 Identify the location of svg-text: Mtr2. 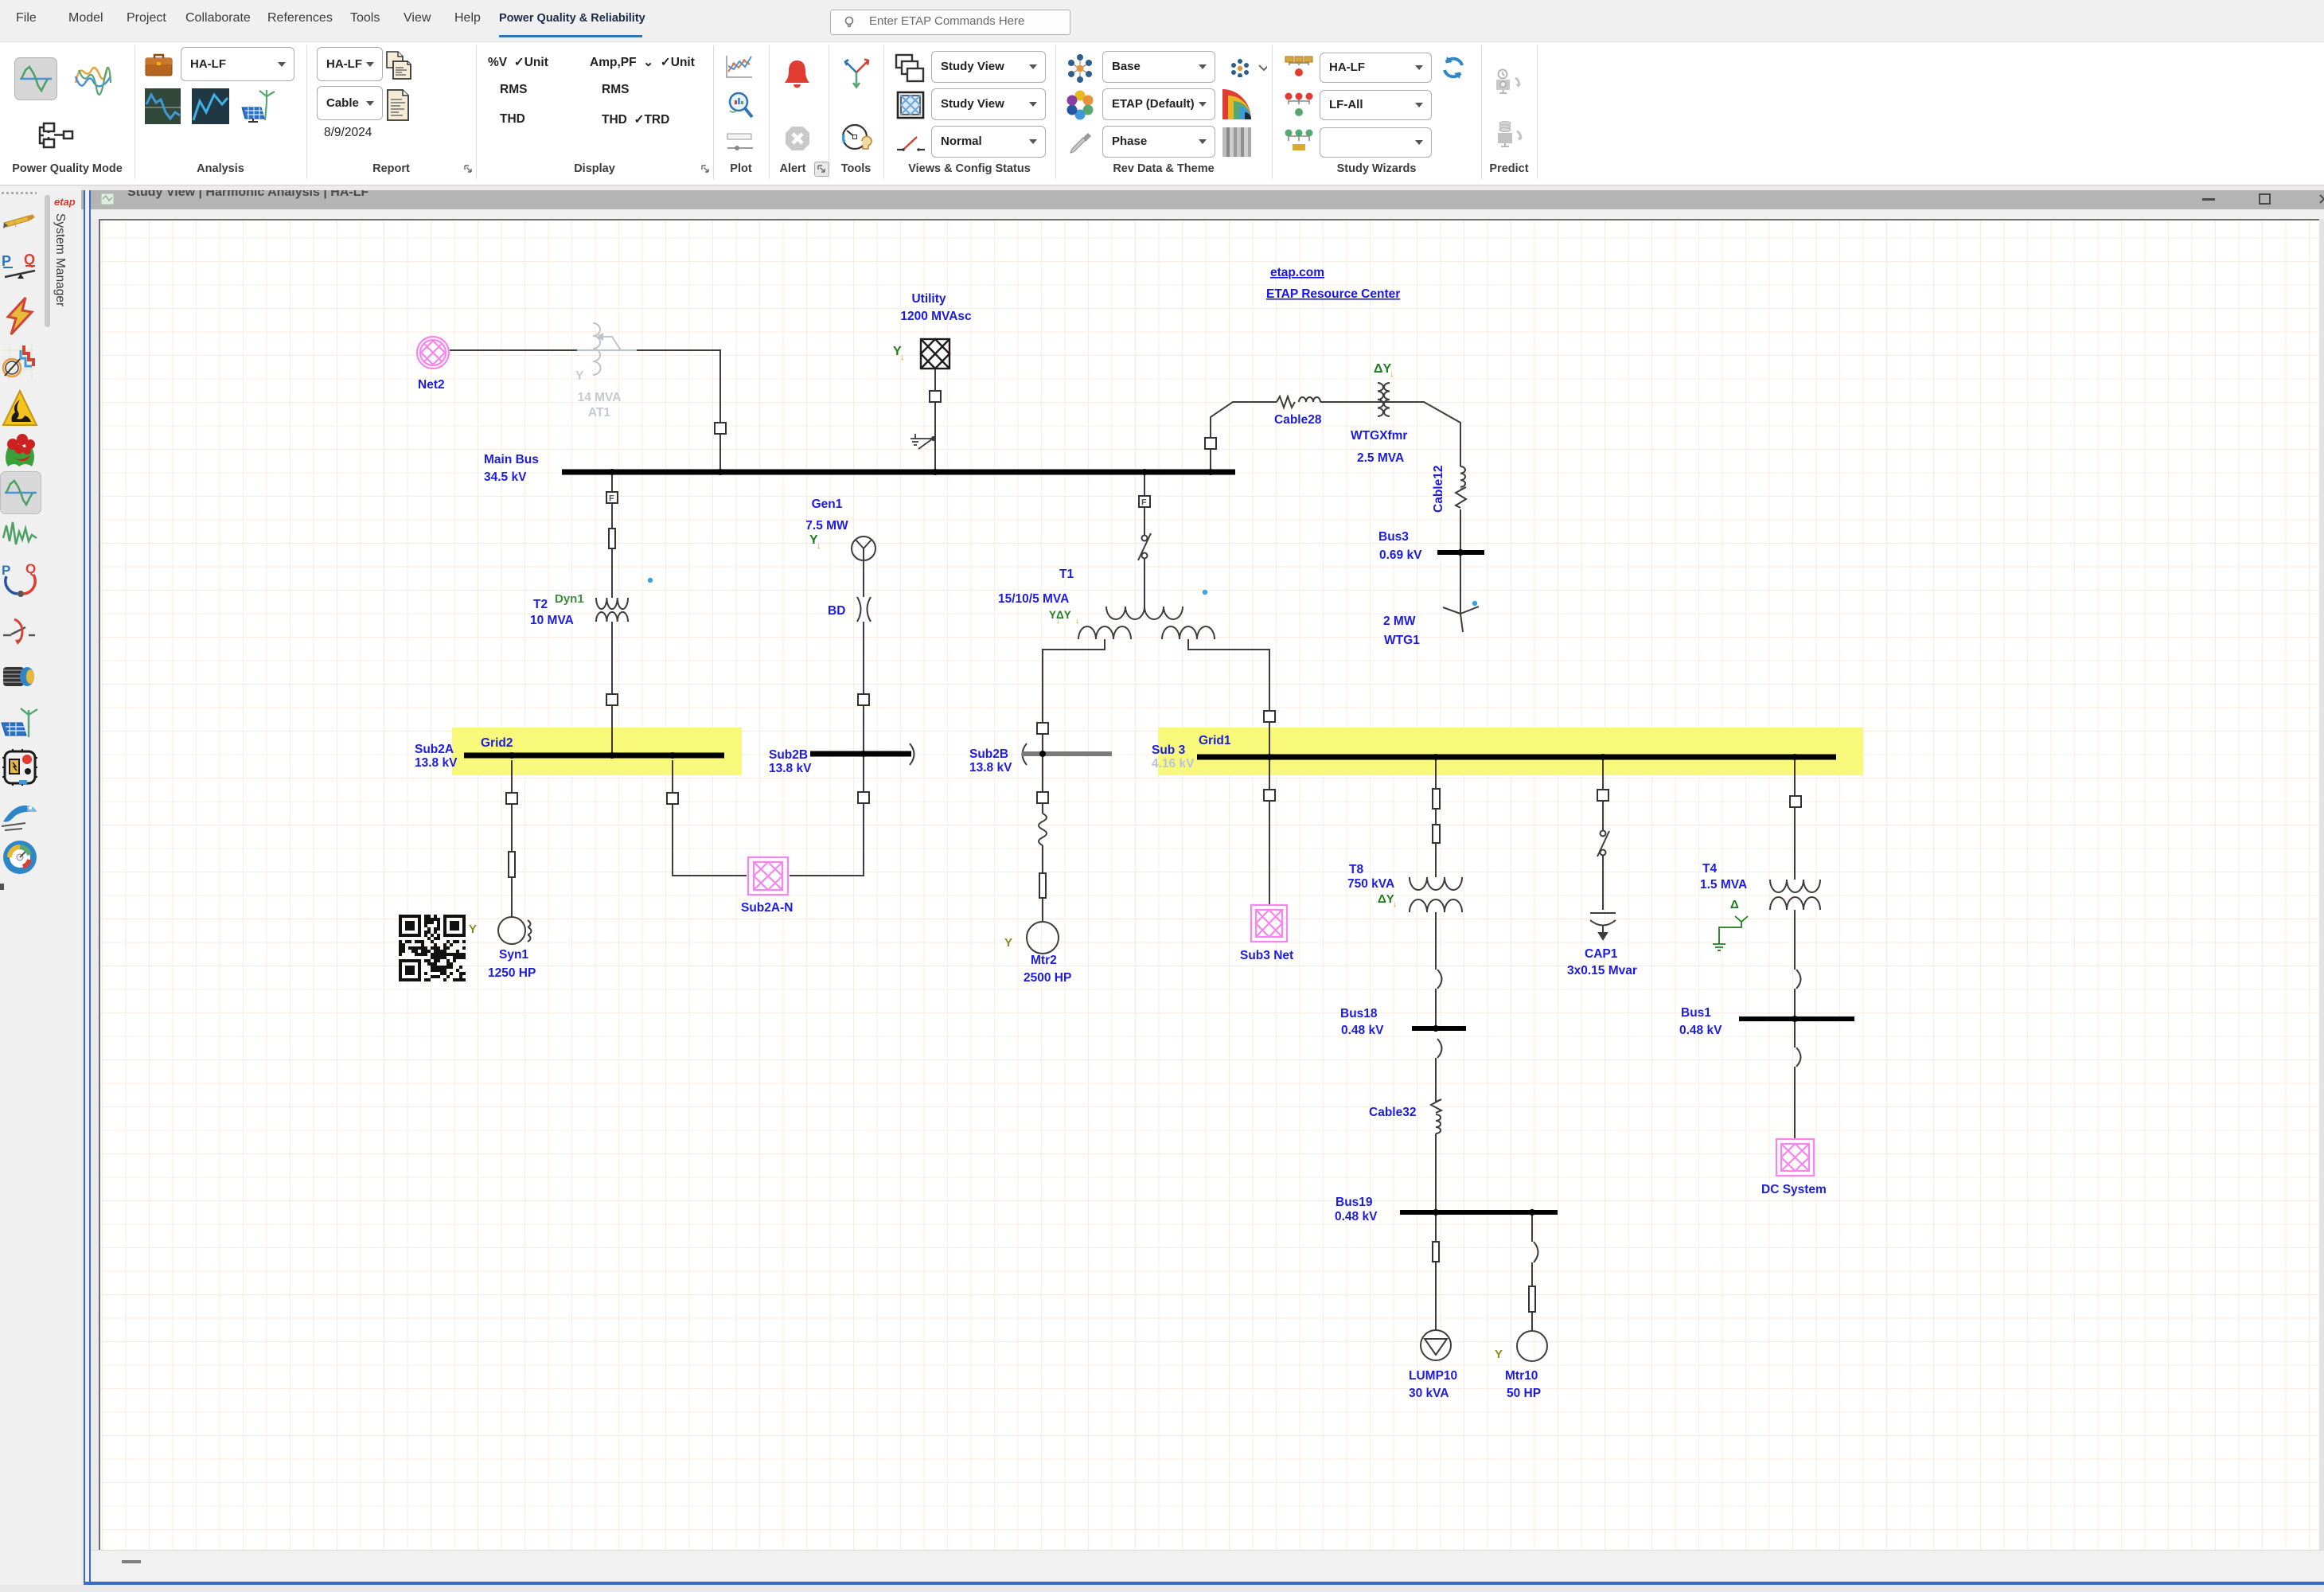
(1044, 961).